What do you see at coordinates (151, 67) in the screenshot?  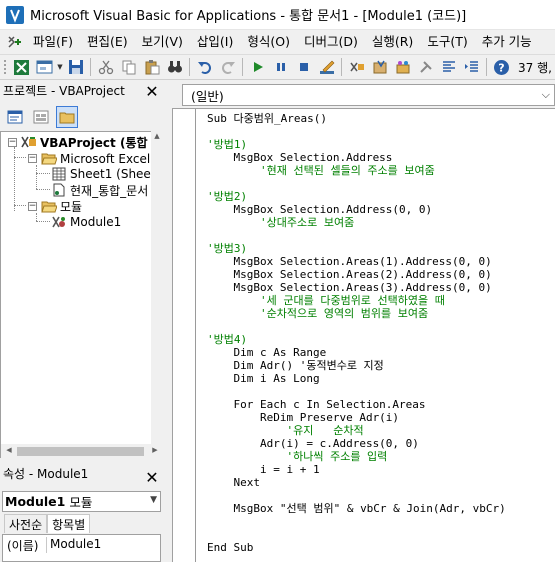 I see `paste-icon` at bounding box center [151, 67].